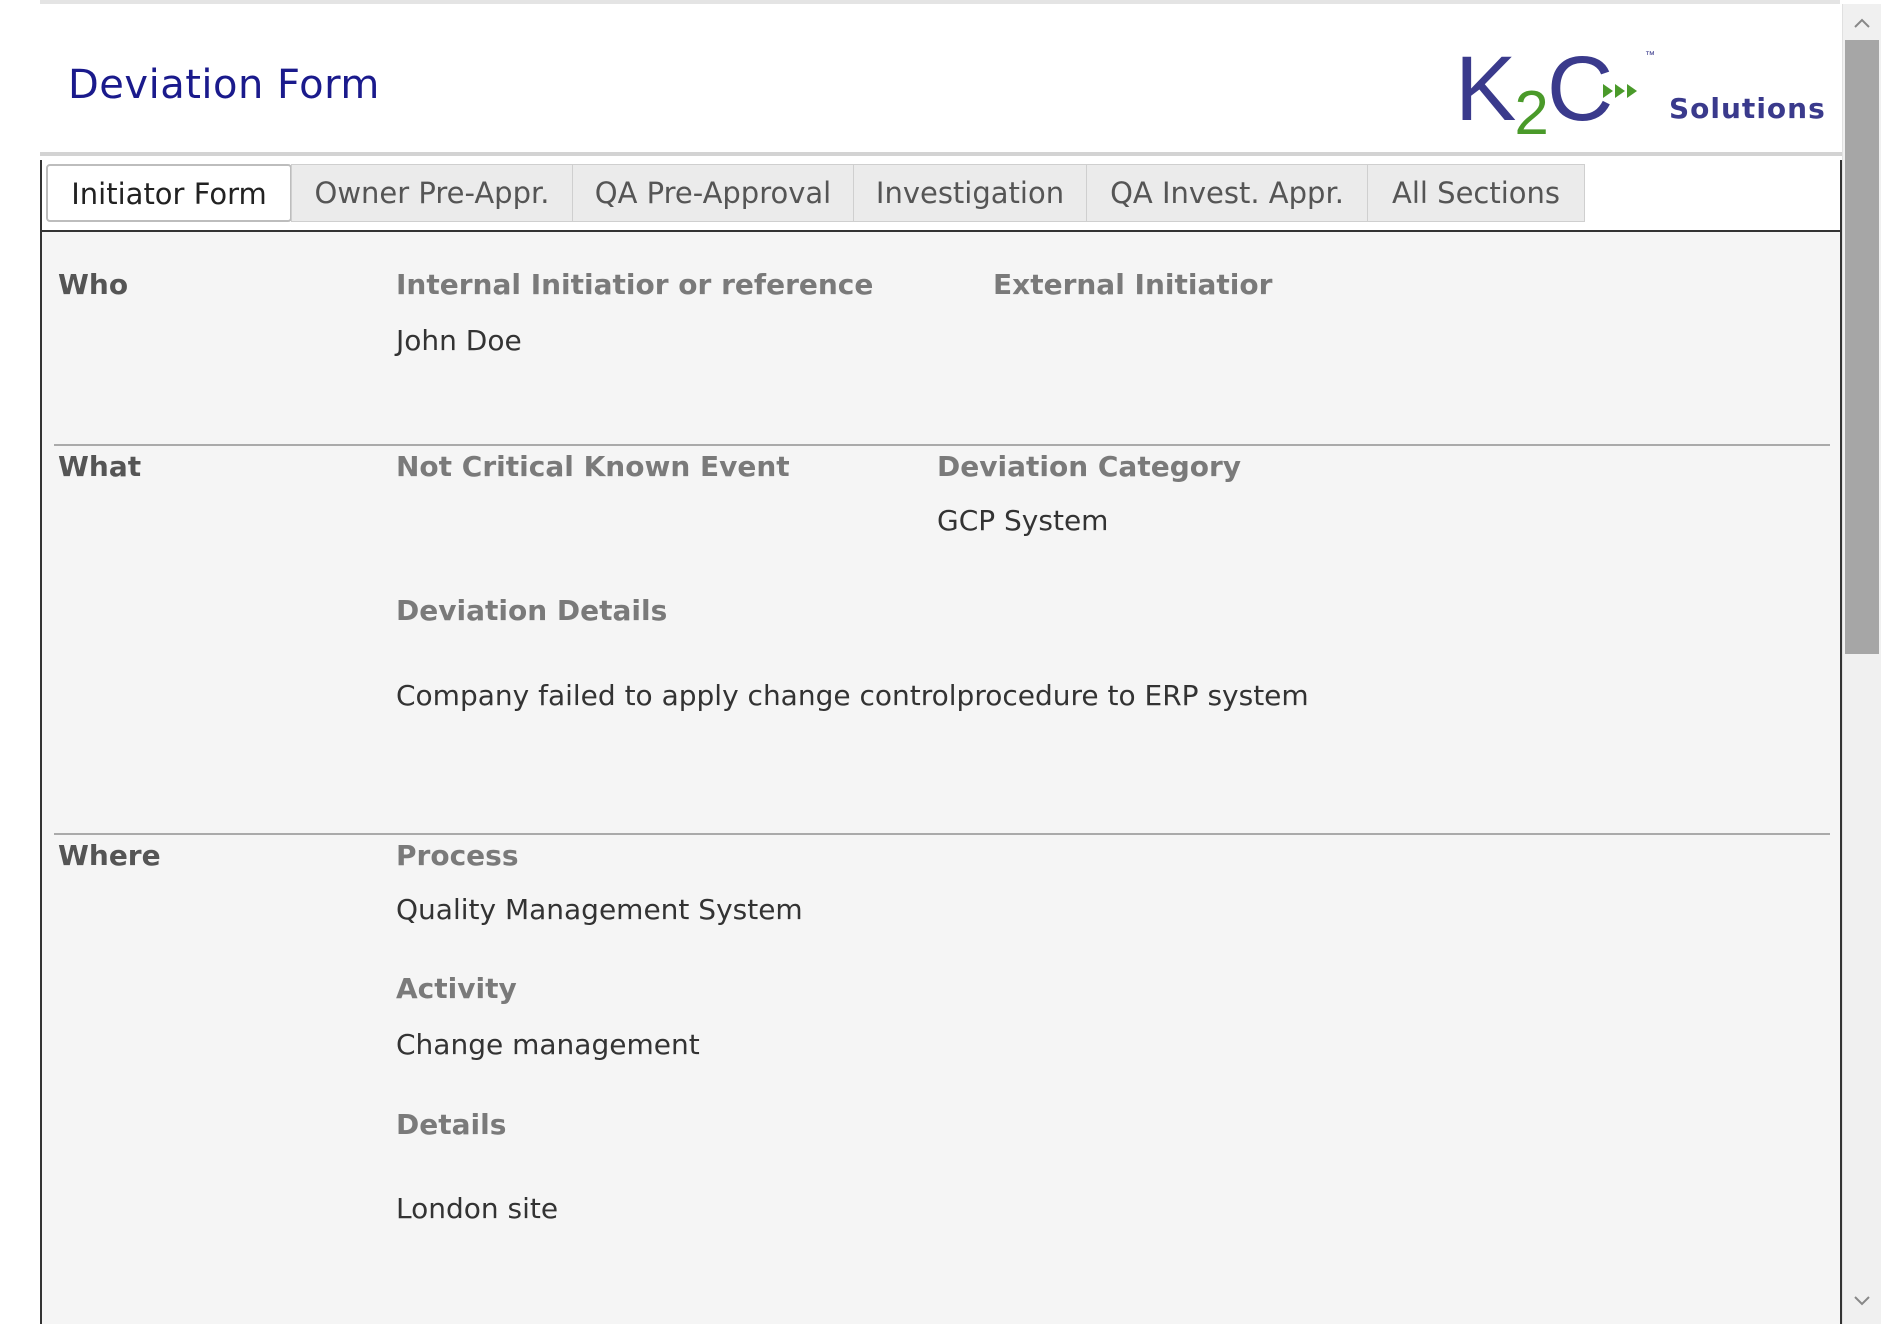  What do you see at coordinates (1531, 113) in the screenshot?
I see `logo-mark-2: 2` at bounding box center [1531, 113].